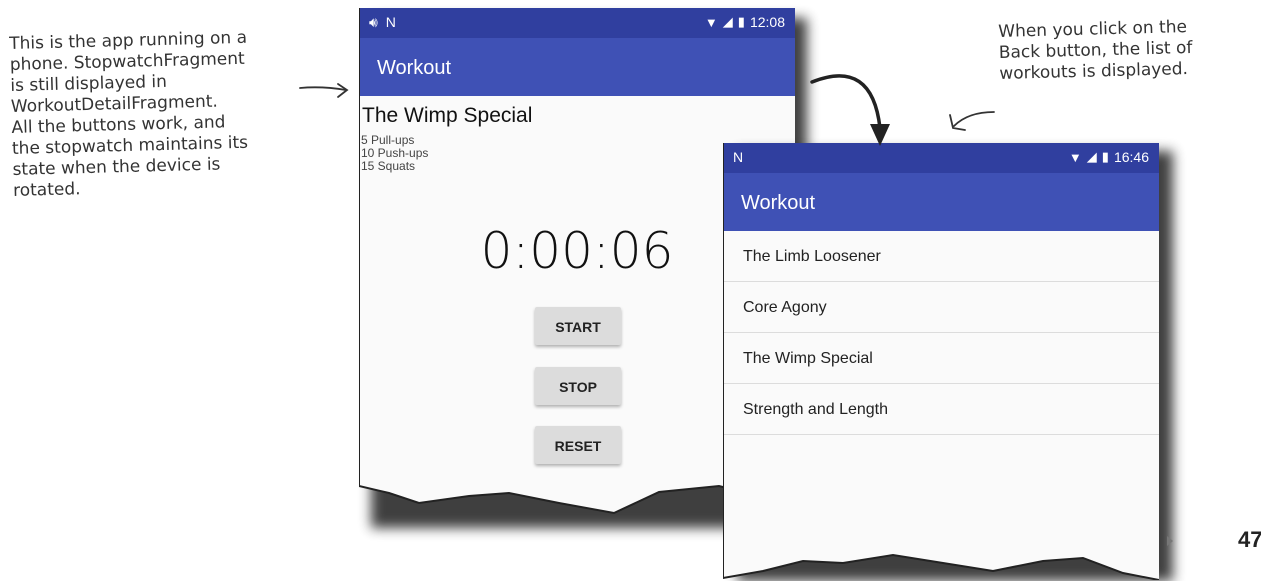  What do you see at coordinates (324, 90) in the screenshot?
I see `pointer-arrow-left` at bounding box center [324, 90].